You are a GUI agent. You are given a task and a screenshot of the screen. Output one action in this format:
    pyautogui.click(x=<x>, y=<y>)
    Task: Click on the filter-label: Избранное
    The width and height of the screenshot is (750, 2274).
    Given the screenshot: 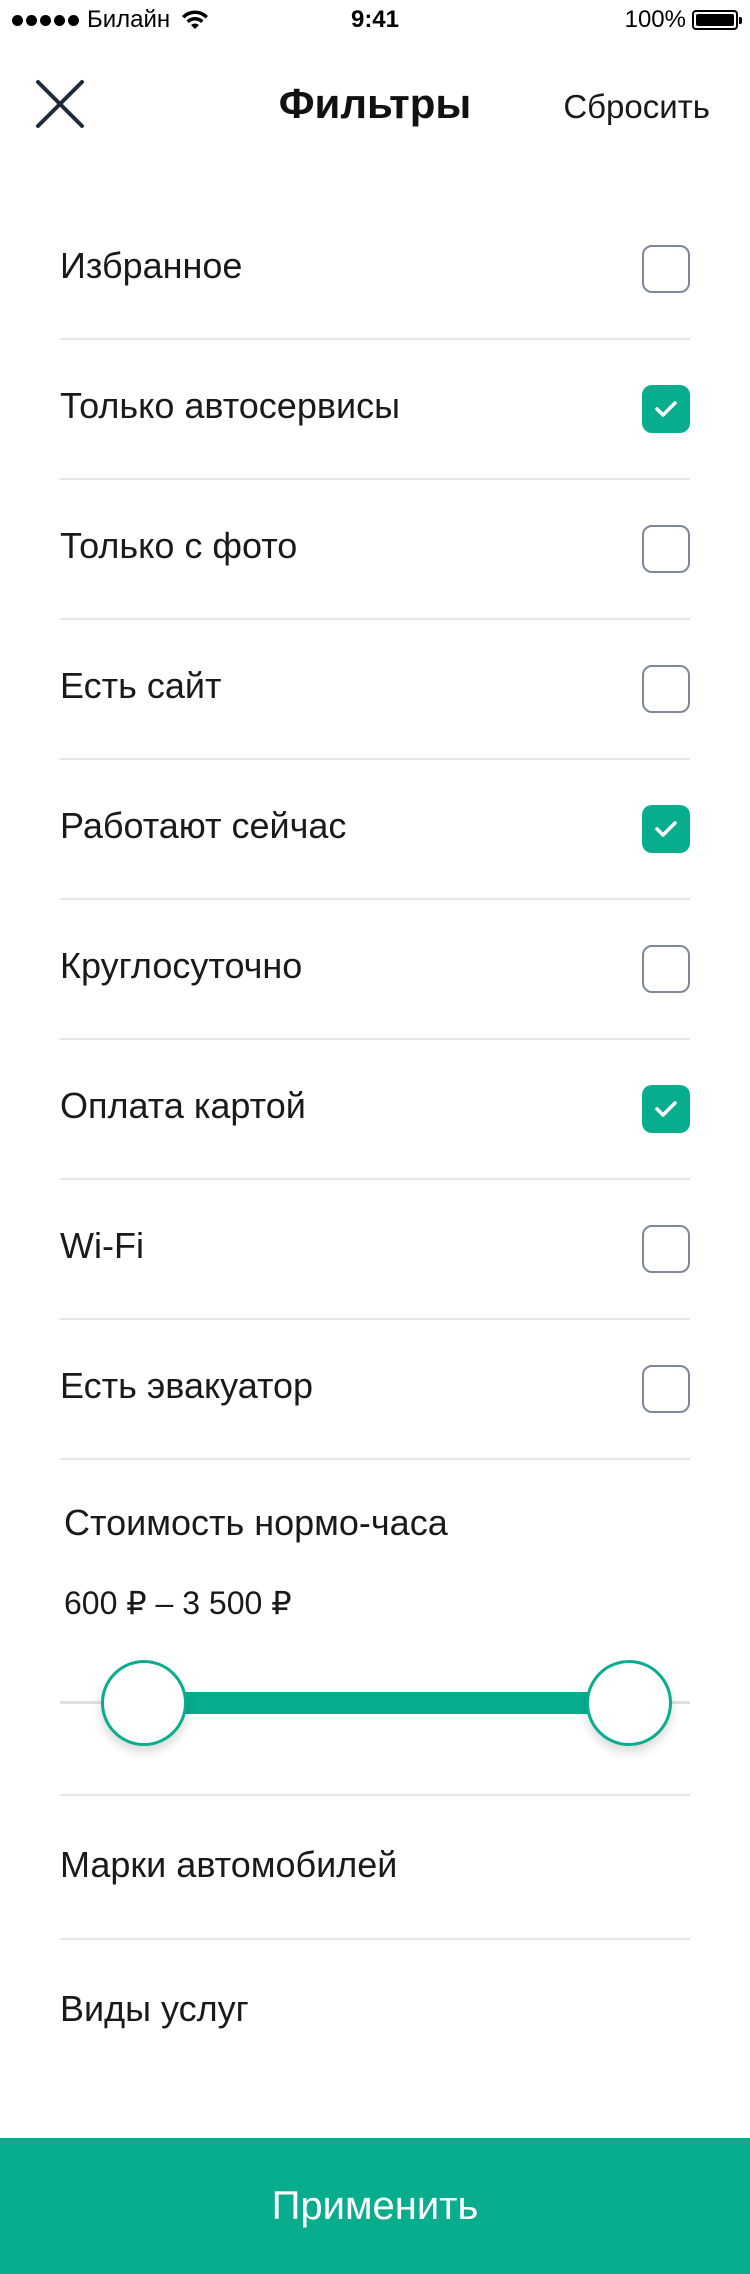 What is the action you would take?
    pyautogui.click(x=151, y=265)
    